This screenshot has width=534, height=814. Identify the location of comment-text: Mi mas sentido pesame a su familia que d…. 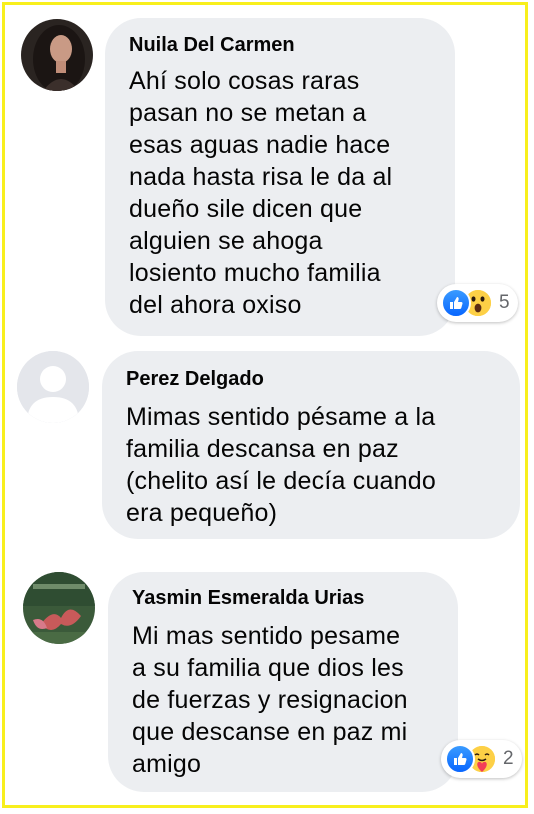
(270, 700).